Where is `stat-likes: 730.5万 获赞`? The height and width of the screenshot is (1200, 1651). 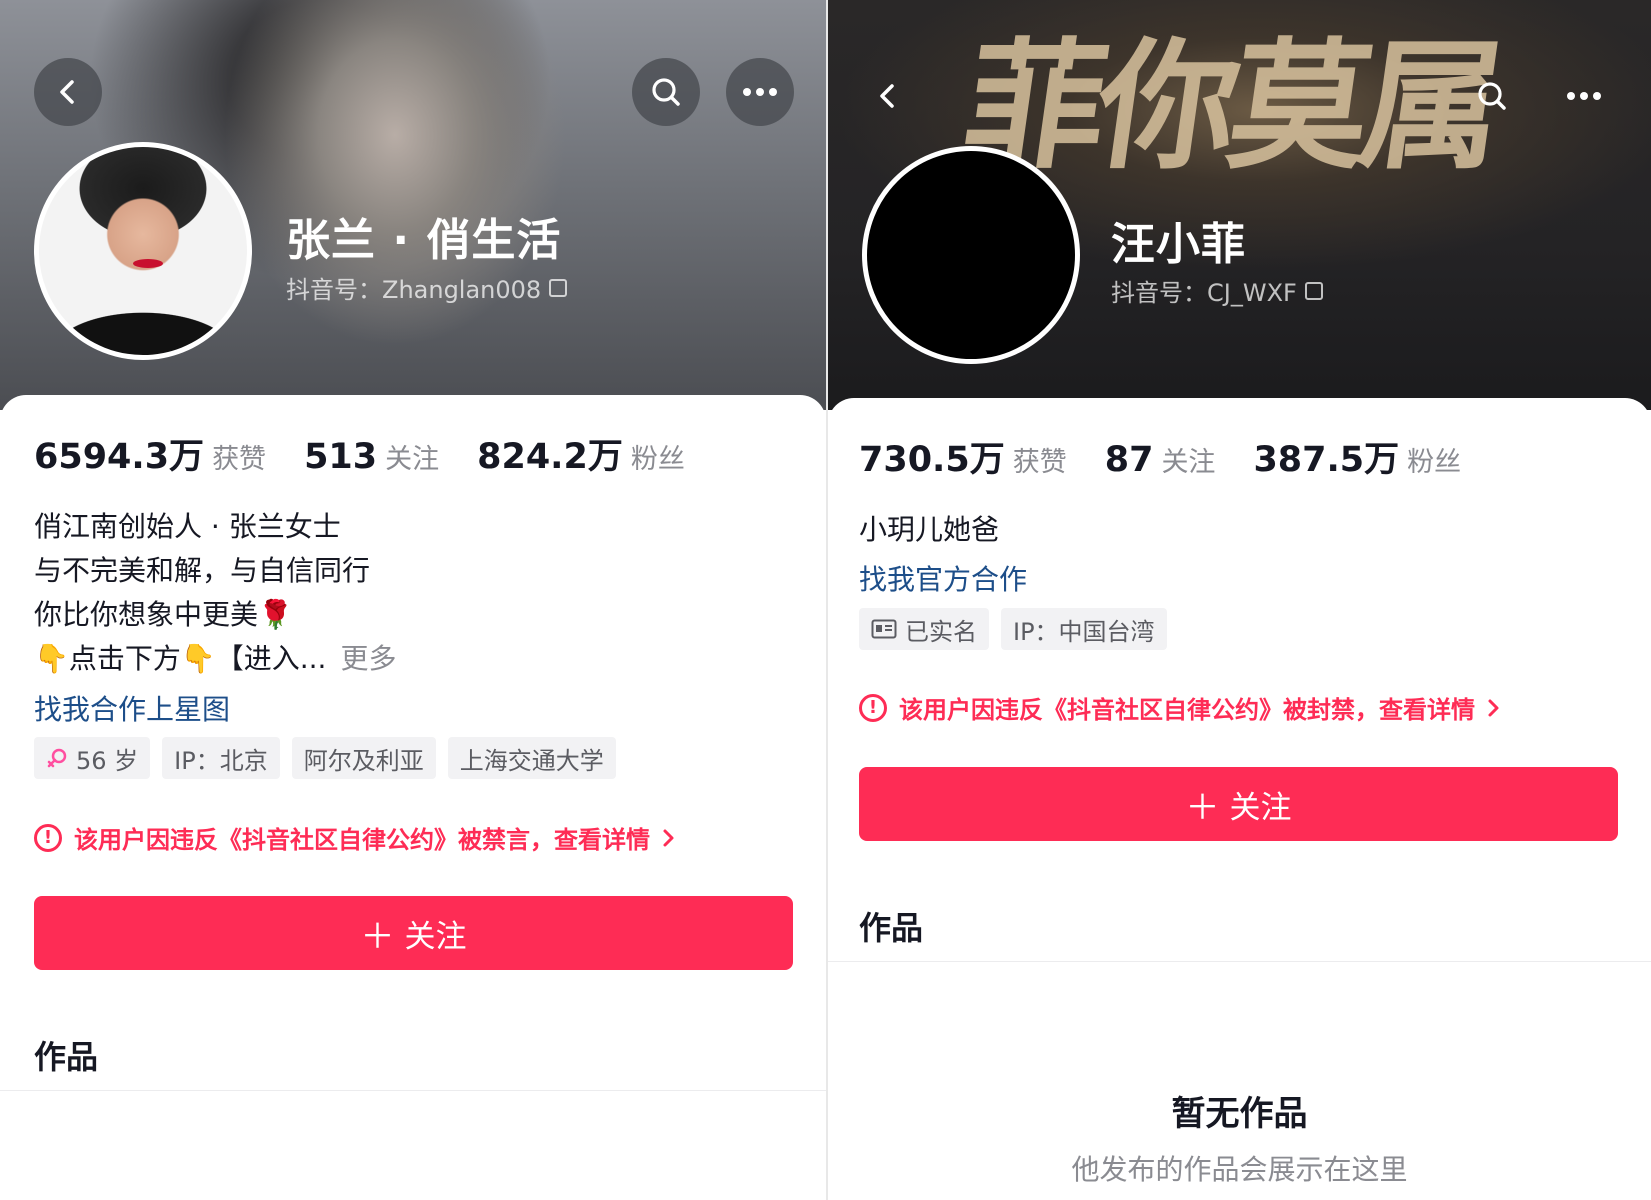 stat-likes: 730.5万 获赞 is located at coordinates (963, 456).